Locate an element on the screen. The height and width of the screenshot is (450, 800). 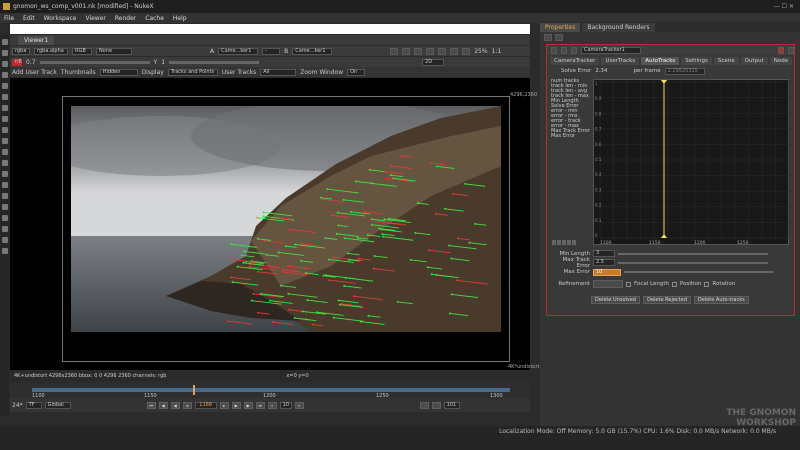
position-checkbox is located at coordinates (674, 284).